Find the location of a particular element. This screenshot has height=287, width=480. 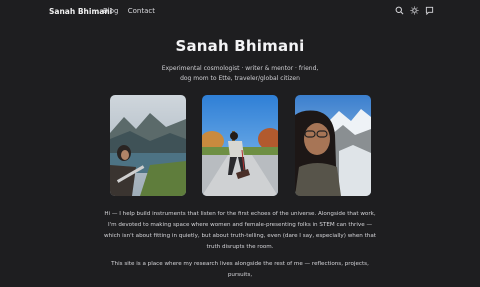

sun-icon is located at coordinates (414, 10).